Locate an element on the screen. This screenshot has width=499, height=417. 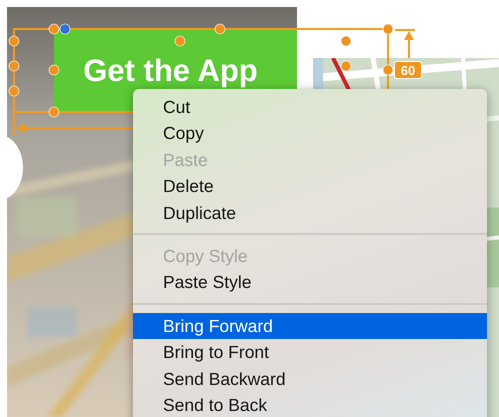
menu-item: Send Backward is located at coordinates (310, 379).